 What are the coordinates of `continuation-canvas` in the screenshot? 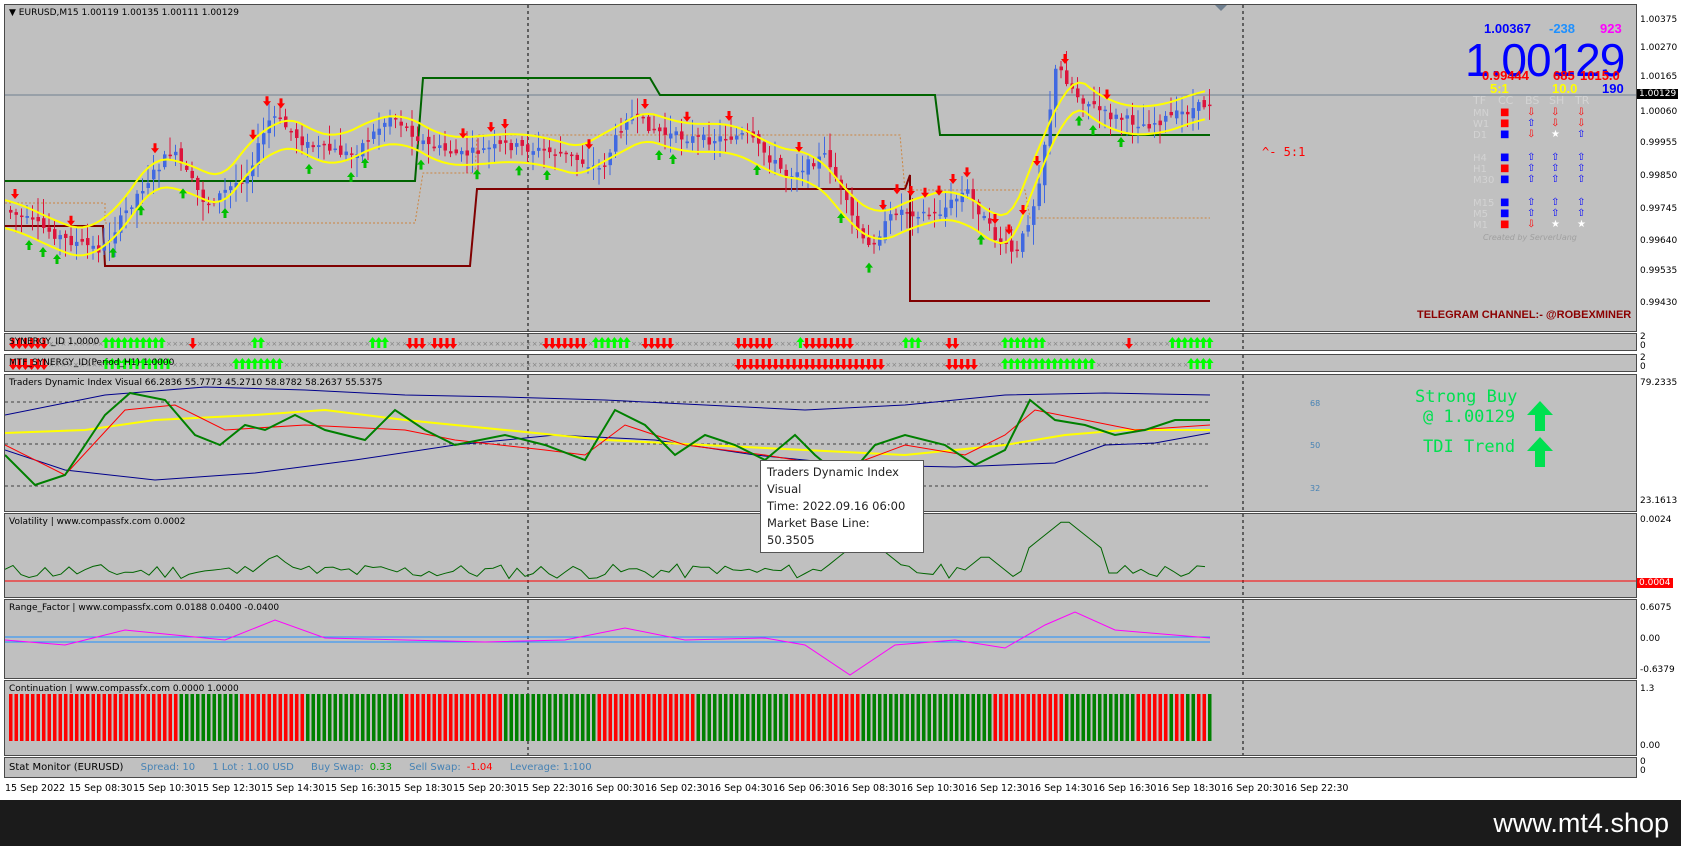 It's located at (626, 718).